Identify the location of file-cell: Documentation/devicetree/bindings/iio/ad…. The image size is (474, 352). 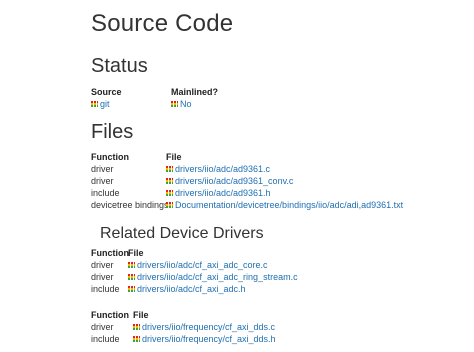
(284, 205).